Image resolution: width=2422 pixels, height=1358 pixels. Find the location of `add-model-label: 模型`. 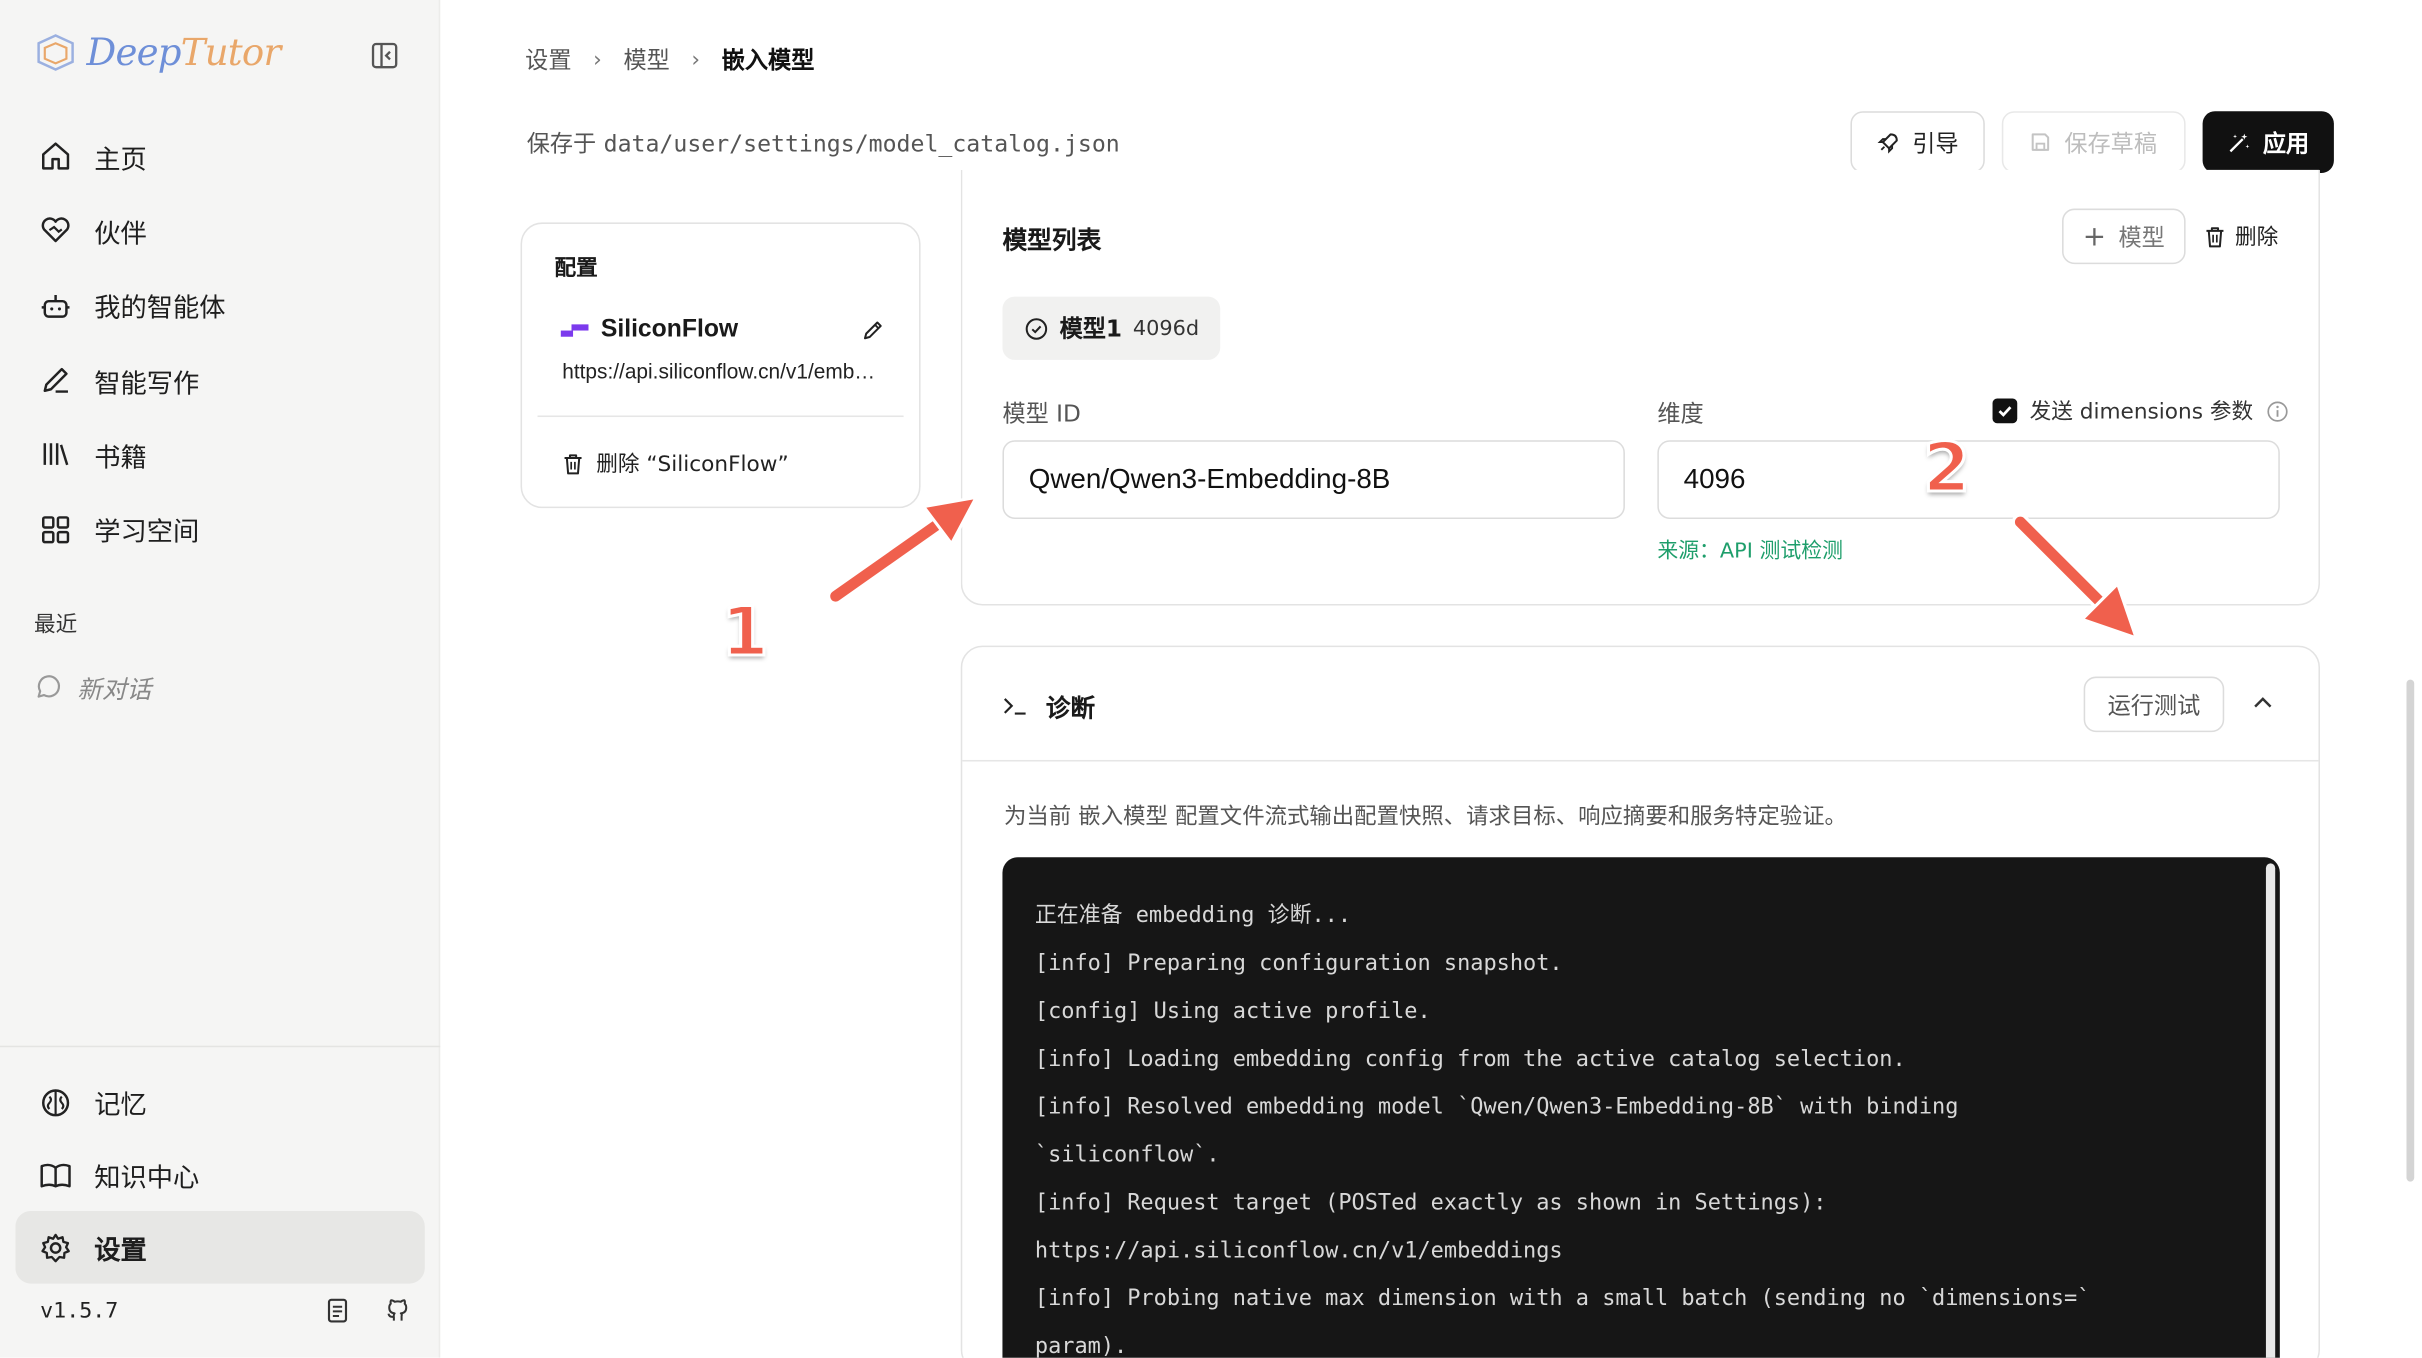

add-model-label: 模型 is located at coordinates (2141, 237).